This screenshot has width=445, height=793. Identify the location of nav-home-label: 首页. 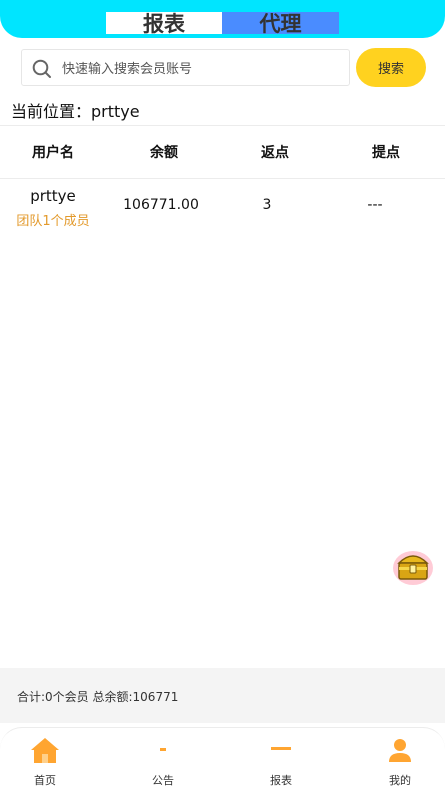
(45, 780).